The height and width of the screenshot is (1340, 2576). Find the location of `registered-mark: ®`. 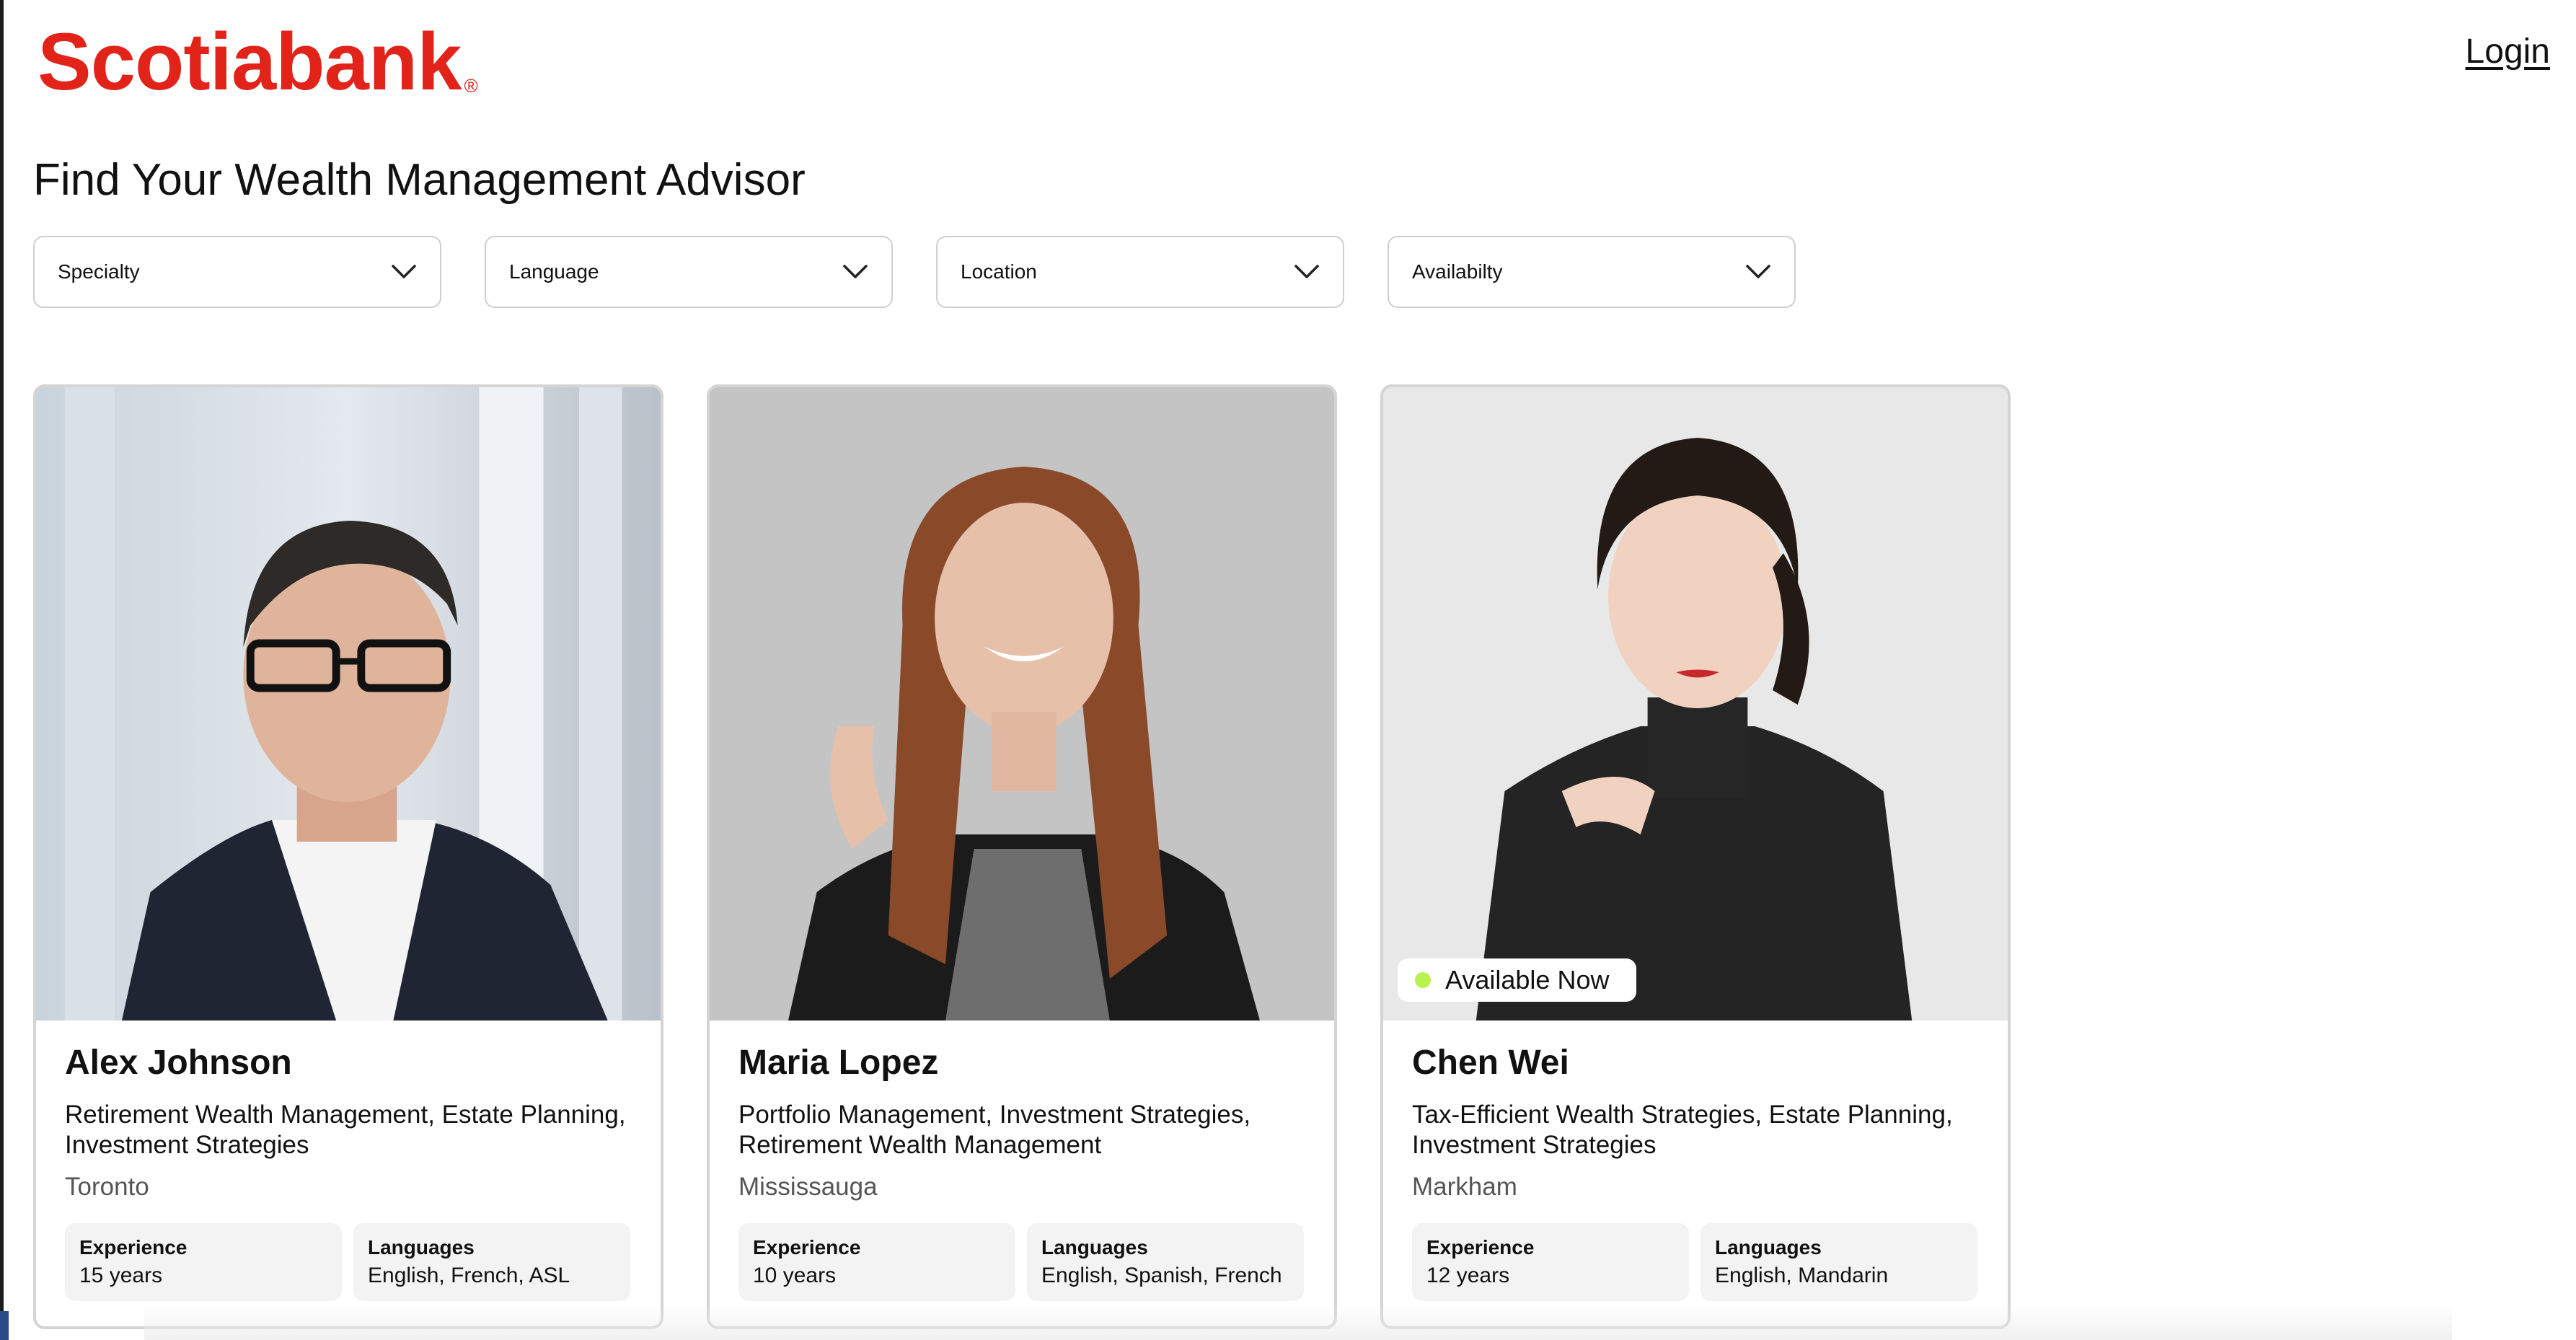

registered-mark: ® is located at coordinates (471, 86).